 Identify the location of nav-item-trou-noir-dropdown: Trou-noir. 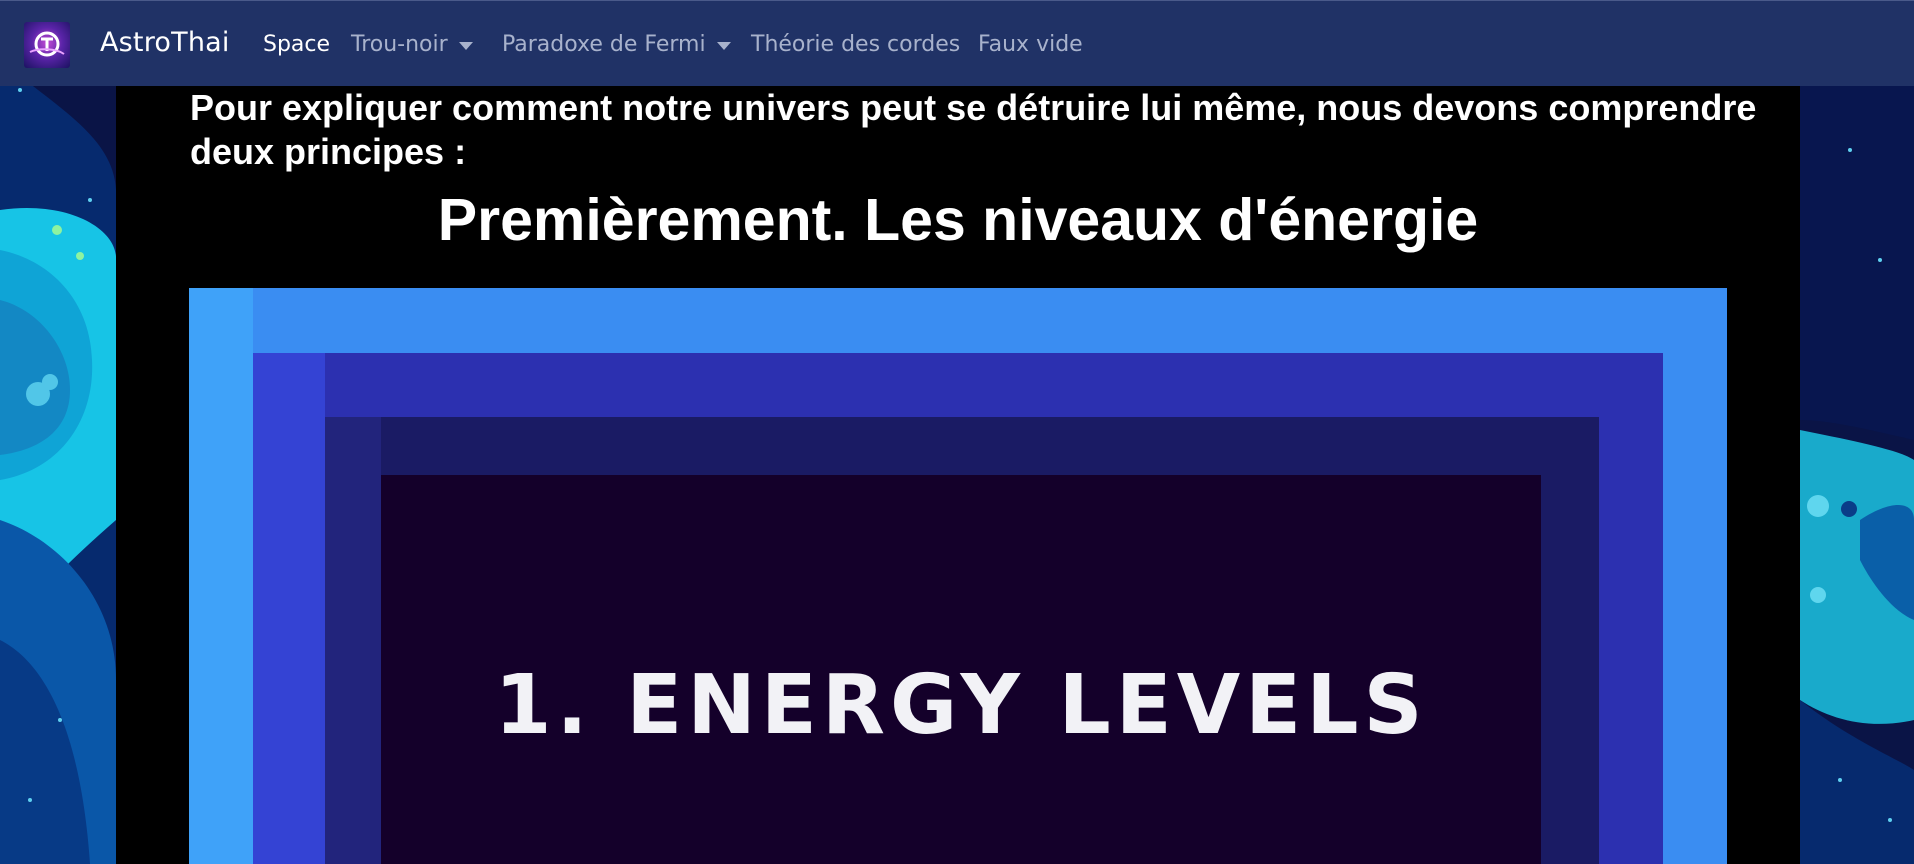
(412, 44).